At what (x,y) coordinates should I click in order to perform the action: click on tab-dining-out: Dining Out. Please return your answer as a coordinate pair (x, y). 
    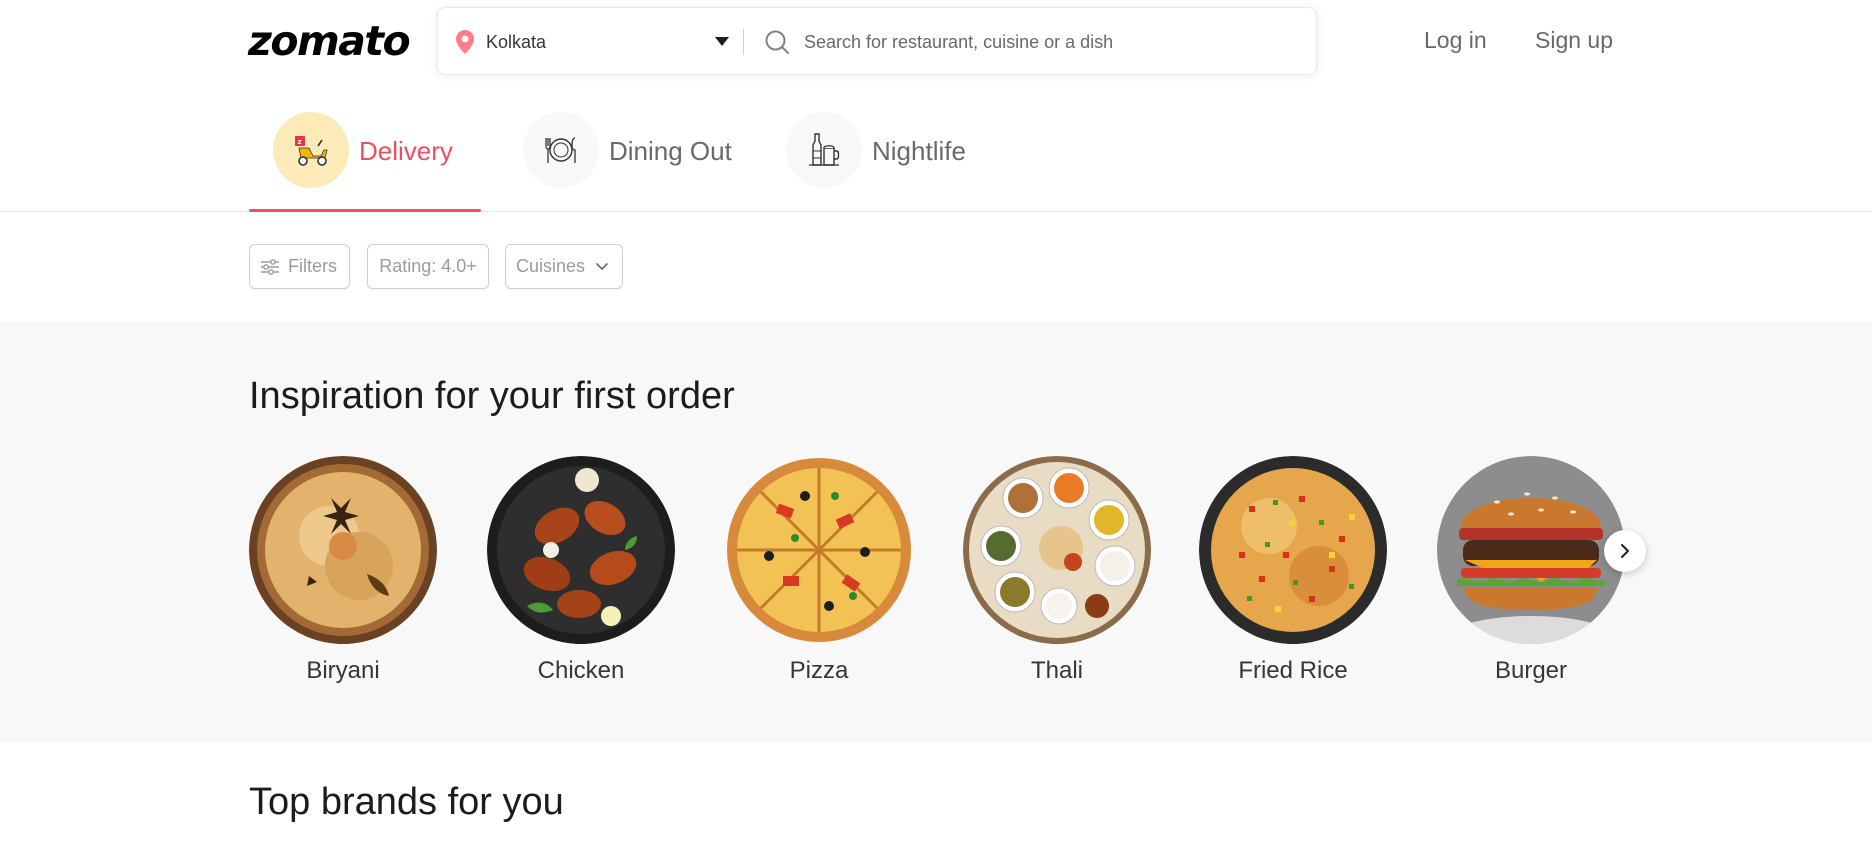
    Looking at the image, I should click on (624, 162).